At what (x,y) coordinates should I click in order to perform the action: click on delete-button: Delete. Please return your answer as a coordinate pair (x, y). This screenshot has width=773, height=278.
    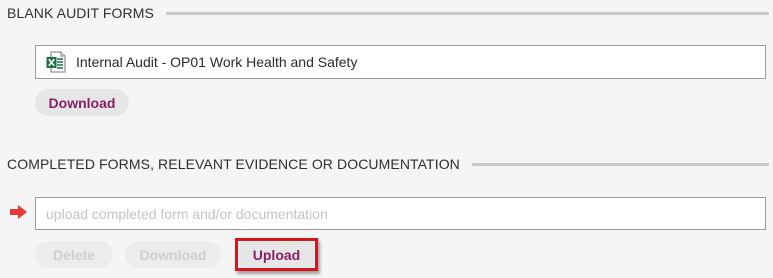
    Looking at the image, I should click on (74, 254).